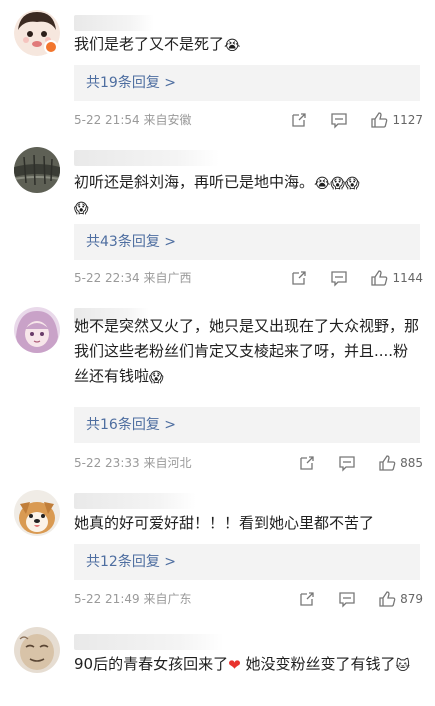 The image size is (435, 706). I want to click on comment-actions: 885, so click(360, 463).